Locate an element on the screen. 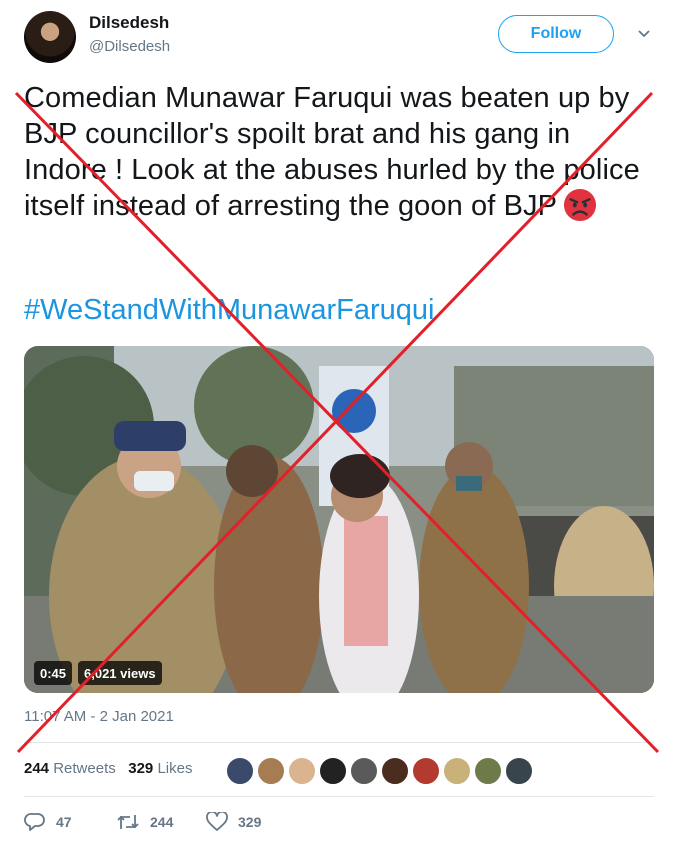 The height and width of the screenshot is (847, 674). retweets-stat: 244 Retweets is located at coordinates (70, 768).